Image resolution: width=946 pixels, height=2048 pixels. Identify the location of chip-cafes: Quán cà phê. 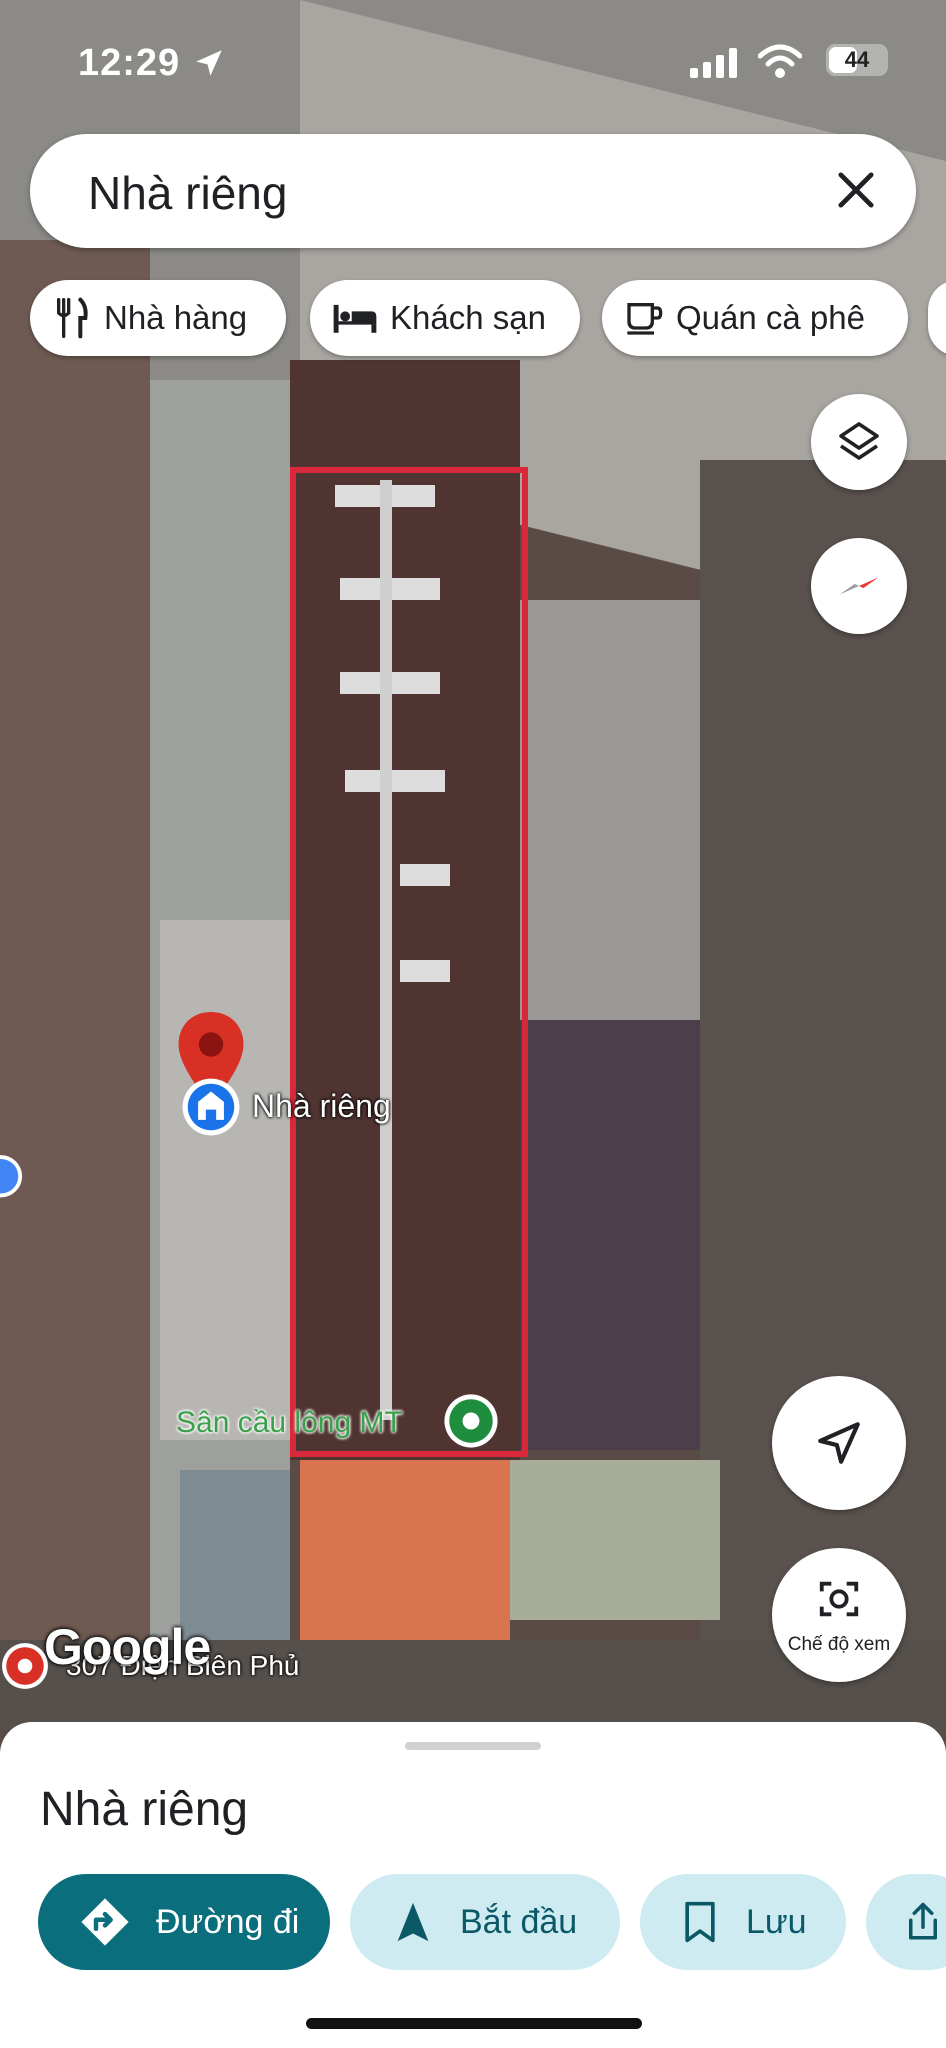
(755, 318).